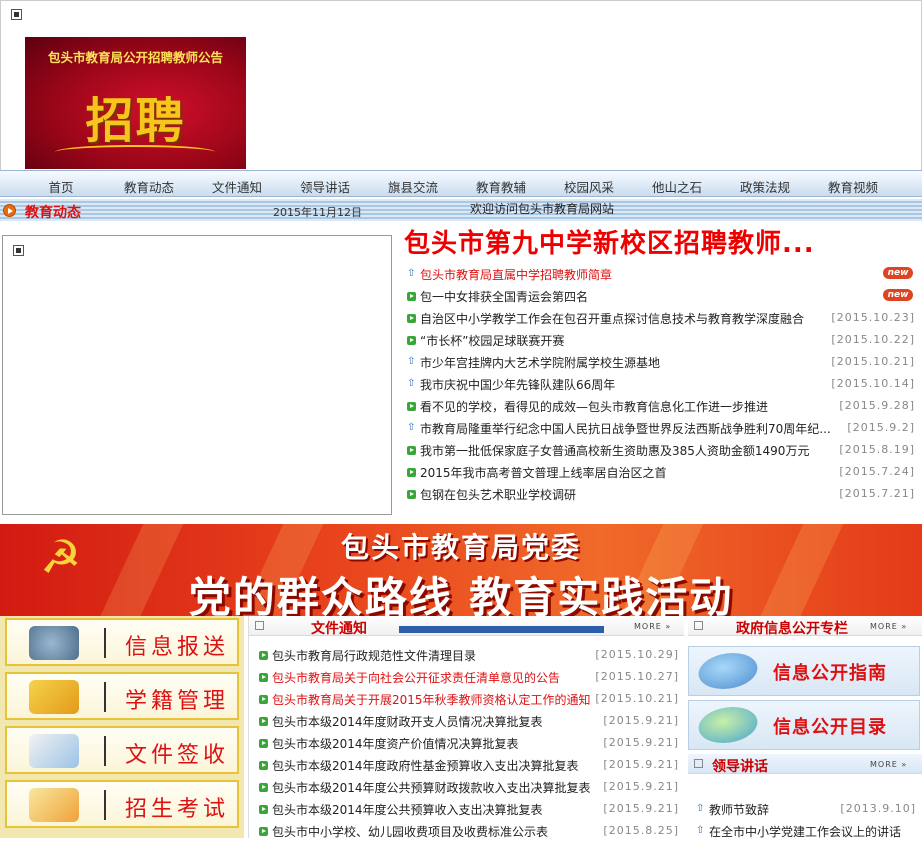  What do you see at coordinates (122, 642) in the screenshot?
I see `service-info-report-button: 信息报送` at bounding box center [122, 642].